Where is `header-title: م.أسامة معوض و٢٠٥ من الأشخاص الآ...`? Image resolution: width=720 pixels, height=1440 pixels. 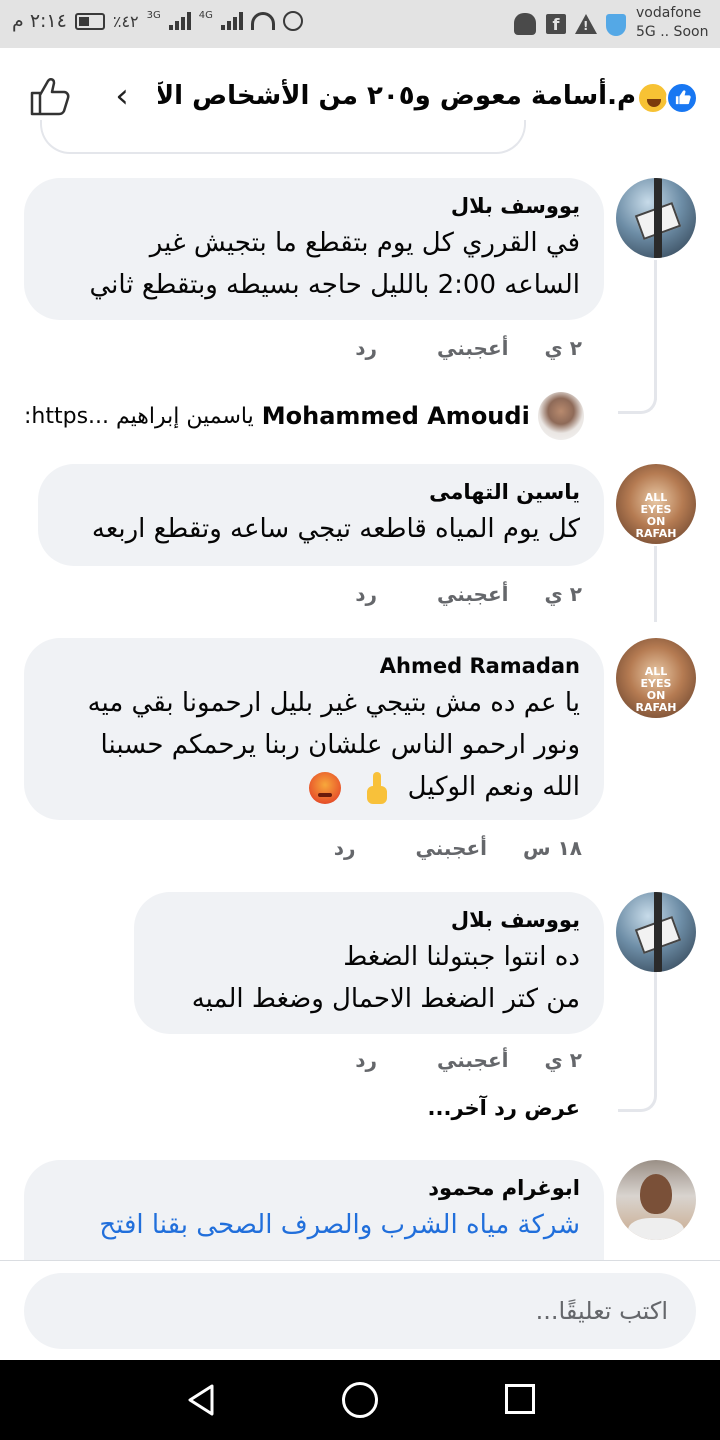
header-title: م.أسامة معوض و٢٠٥ من الأشخاص الآ... is located at coordinates (397, 96).